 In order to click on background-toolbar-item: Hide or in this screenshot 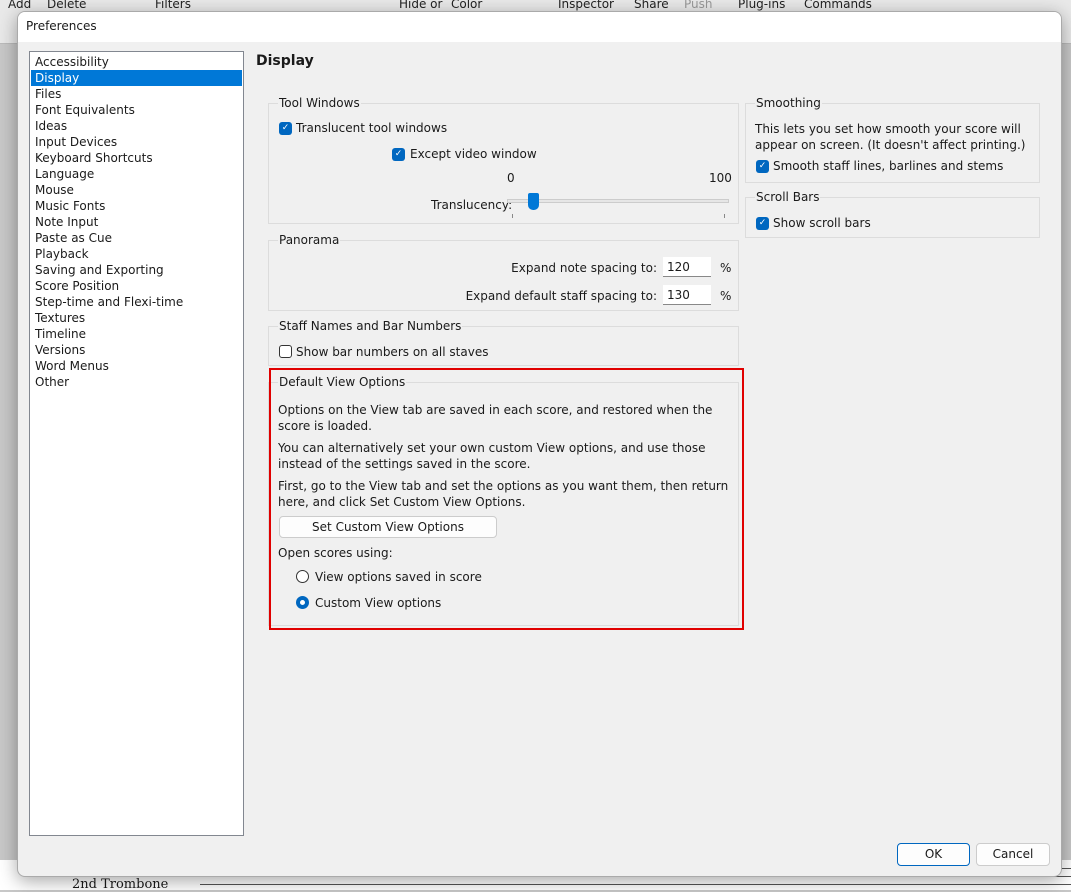, I will do `click(421, 5)`.